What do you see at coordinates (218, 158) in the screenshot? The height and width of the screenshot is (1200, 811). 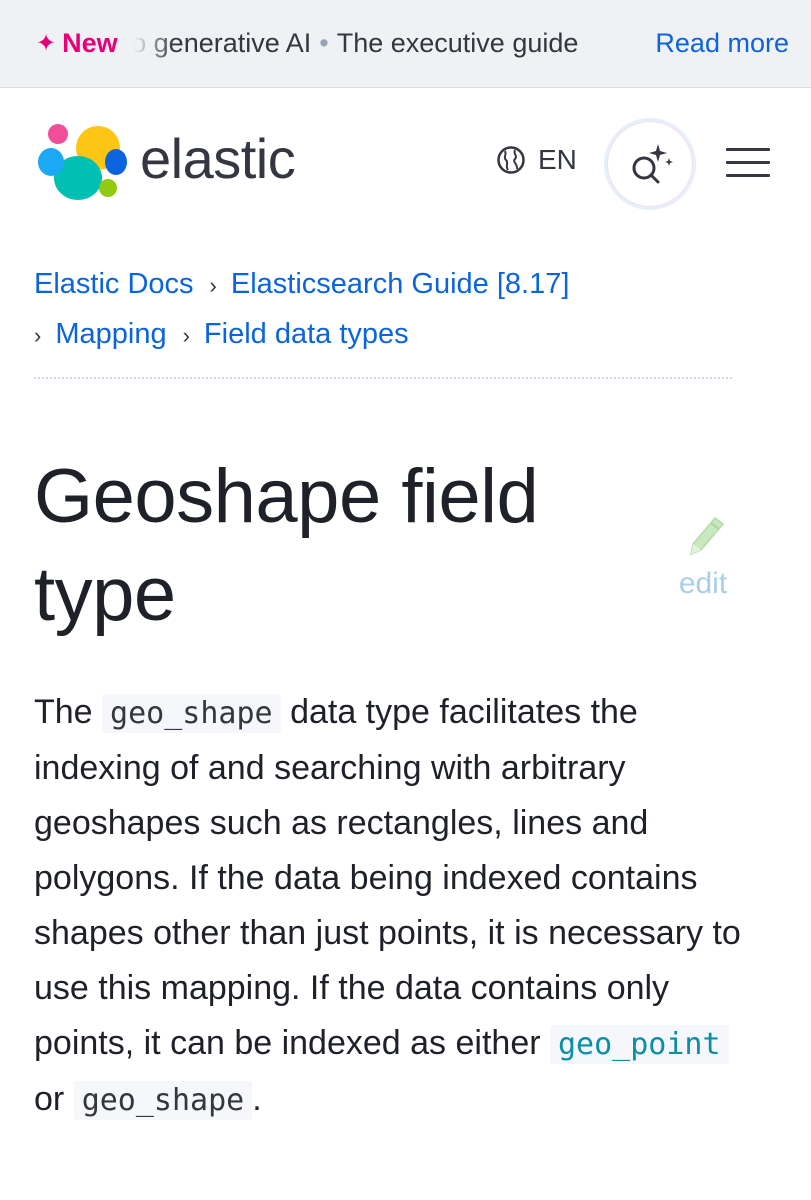 I see `brand-name: elastic` at bounding box center [218, 158].